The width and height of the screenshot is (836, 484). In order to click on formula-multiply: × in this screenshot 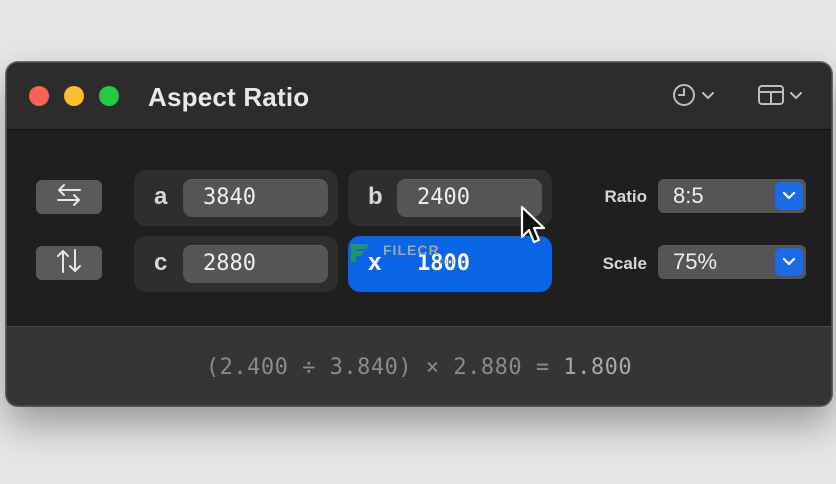, I will do `click(433, 367)`.